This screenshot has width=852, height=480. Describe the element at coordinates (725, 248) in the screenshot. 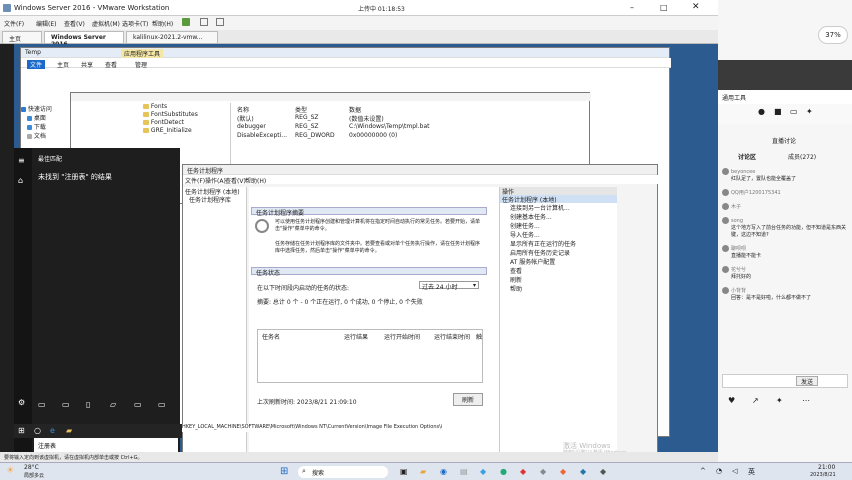

I see `avatar` at that location.